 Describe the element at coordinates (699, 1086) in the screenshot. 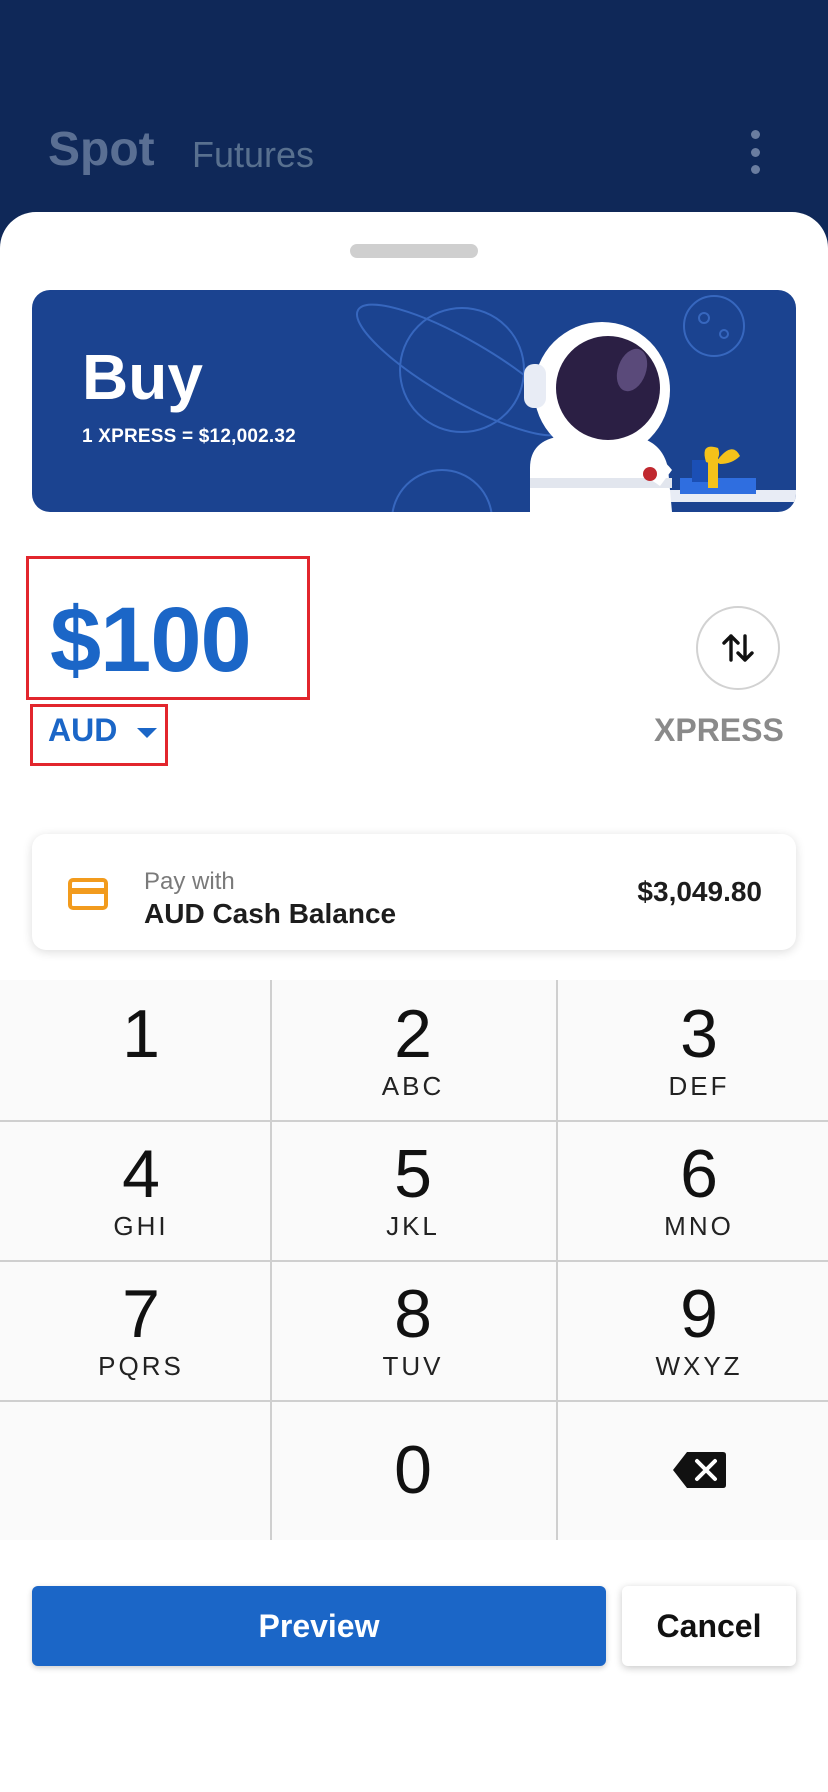

I see `key-letters: DEF` at that location.